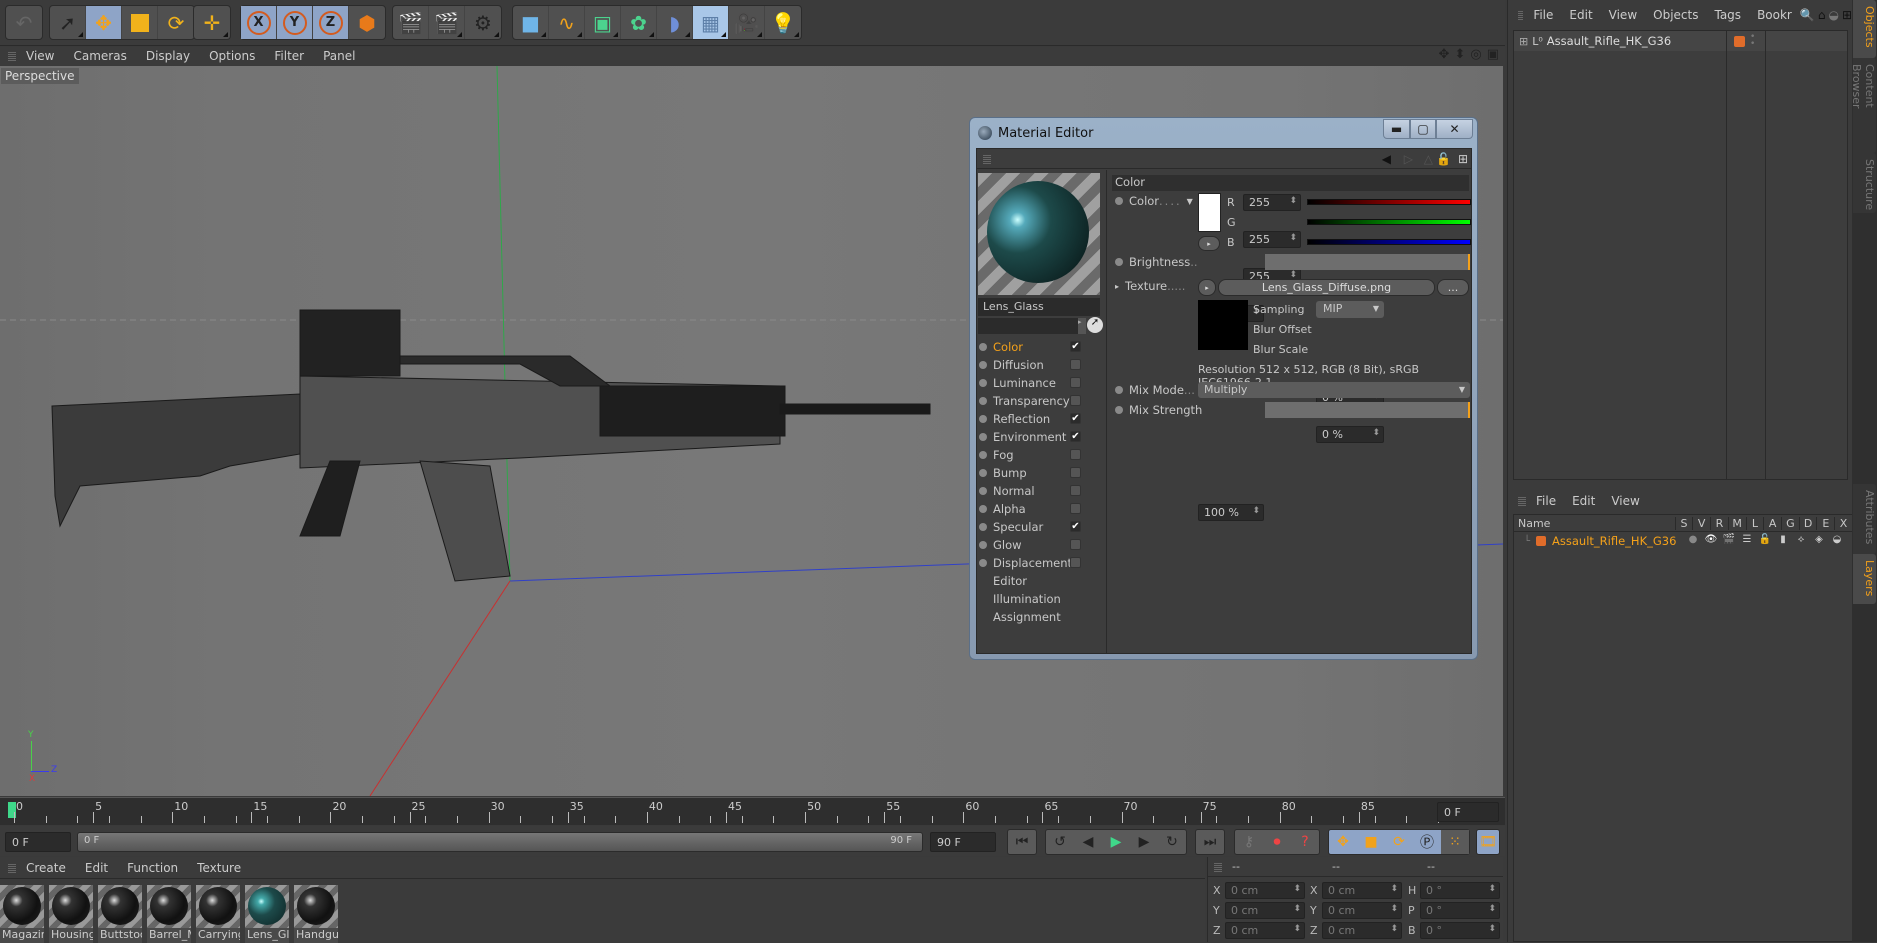 This screenshot has height=943, width=1877. What do you see at coordinates (1774, 15) in the screenshot?
I see `menu-bookmarks: Bookr` at bounding box center [1774, 15].